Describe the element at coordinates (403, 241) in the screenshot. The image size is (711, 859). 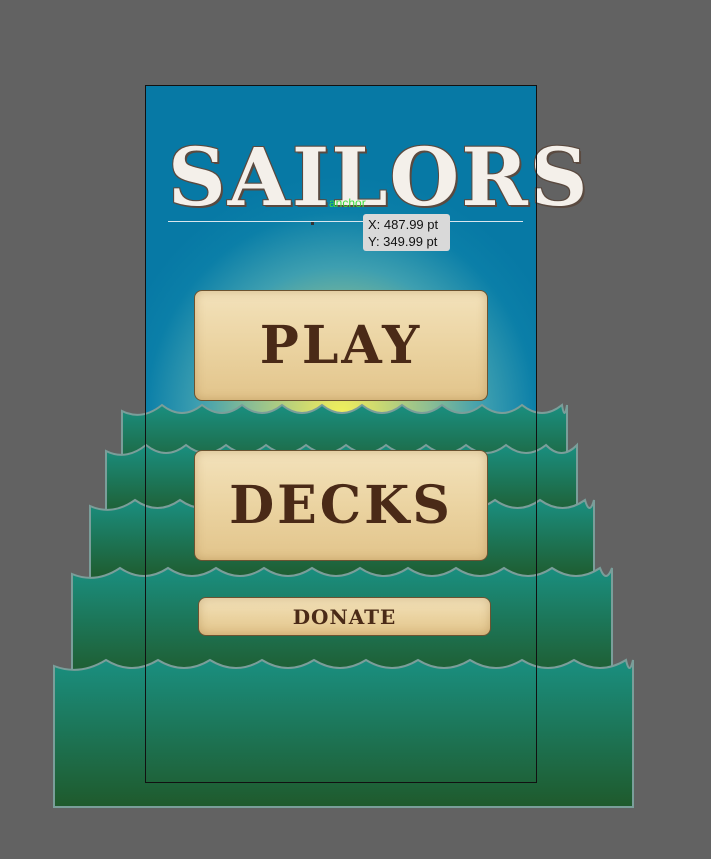
I see `coordinate-y: Y: 349.99 pt` at that location.